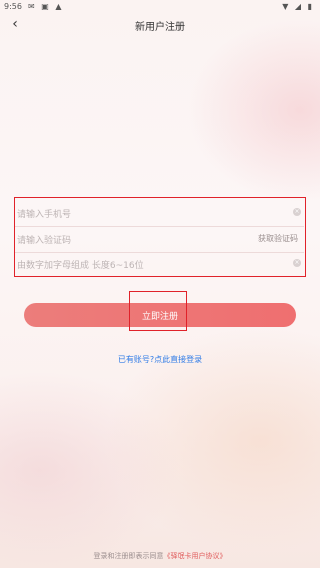 Image resolution: width=320 pixels, height=568 pixels. Describe the element at coordinates (159, 213) in the screenshot. I see `phone-field: 请输入手机号 ×` at that location.